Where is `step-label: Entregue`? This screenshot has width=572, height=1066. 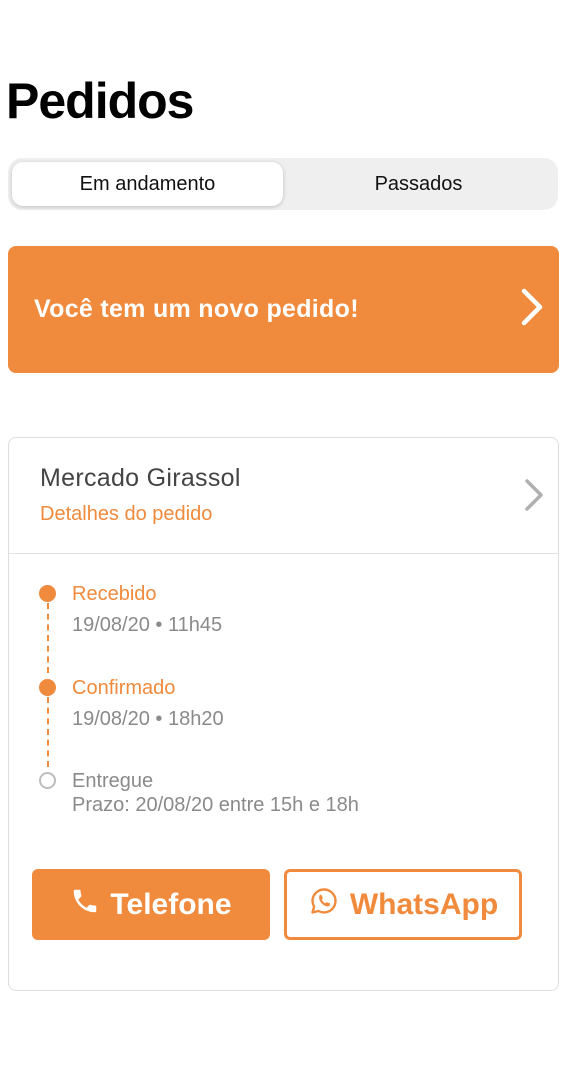 step-label: Entregue is located at coordinates (113, 781).